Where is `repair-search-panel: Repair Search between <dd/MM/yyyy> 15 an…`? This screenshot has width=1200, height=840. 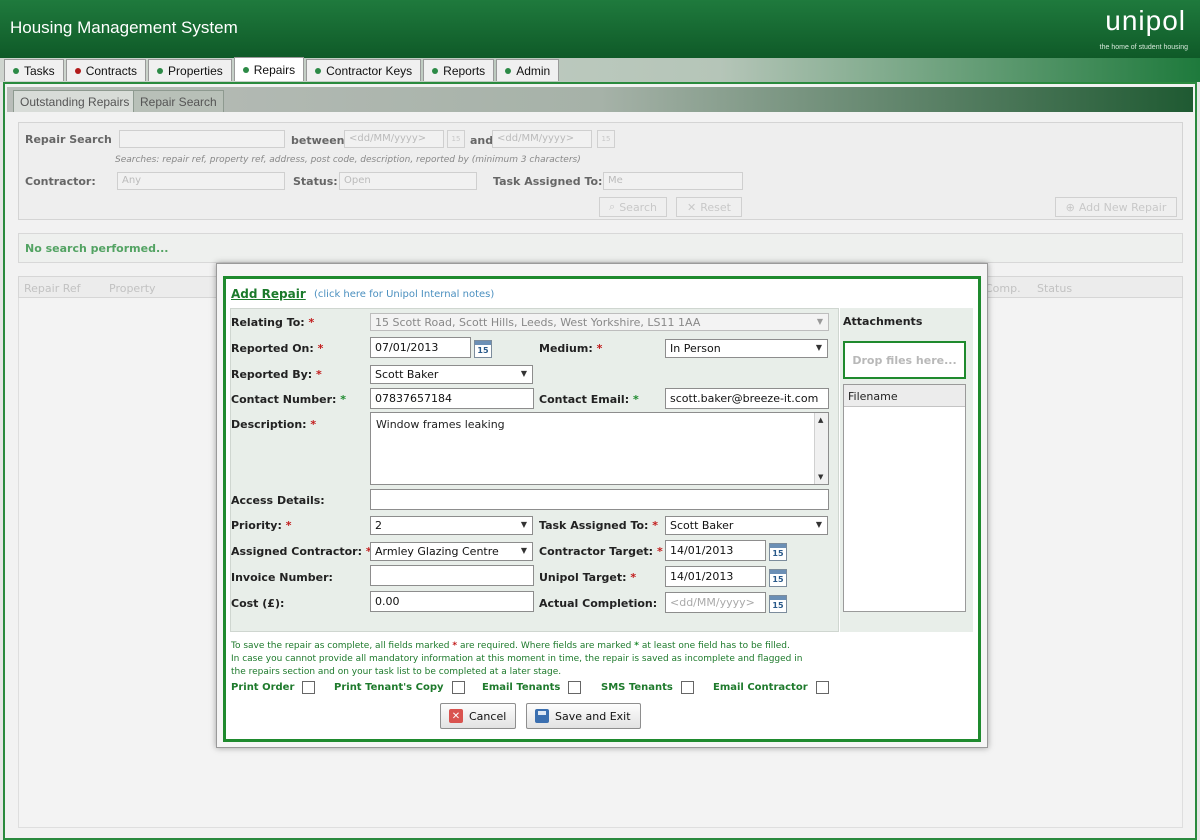
repair-search-panel: Repair Search between <dd/MM/yyyy> 15 an… is located at coordinates (600, 171).